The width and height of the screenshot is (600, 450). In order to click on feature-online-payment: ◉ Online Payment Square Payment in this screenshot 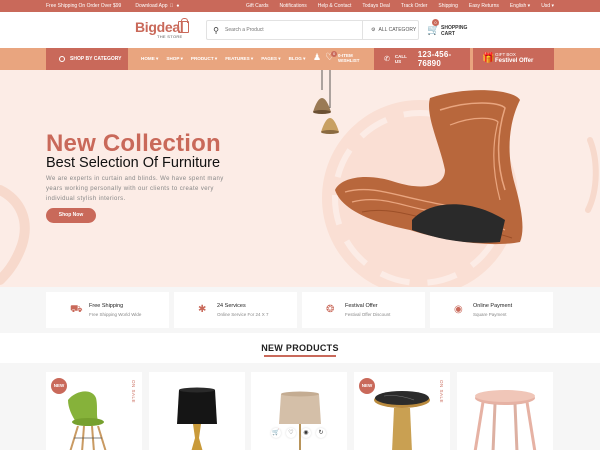, I will do `click(491, 310)`.